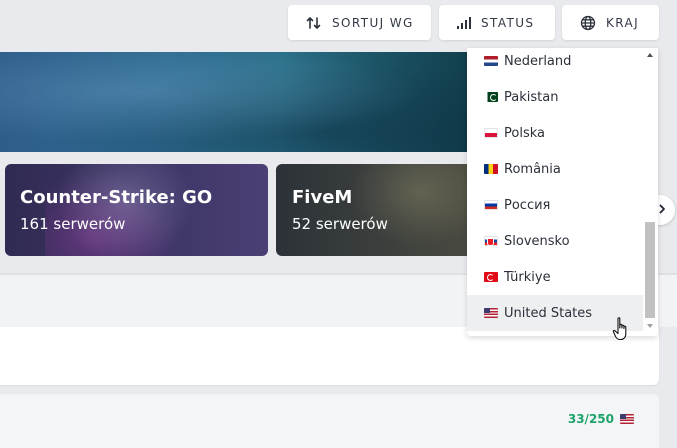 The width and height of the screenshot is (677, 448). What do you see at coordinates (314, 23) in the screenshot?
I see `sort-arrows-icon` at bounding box center [314, 23].